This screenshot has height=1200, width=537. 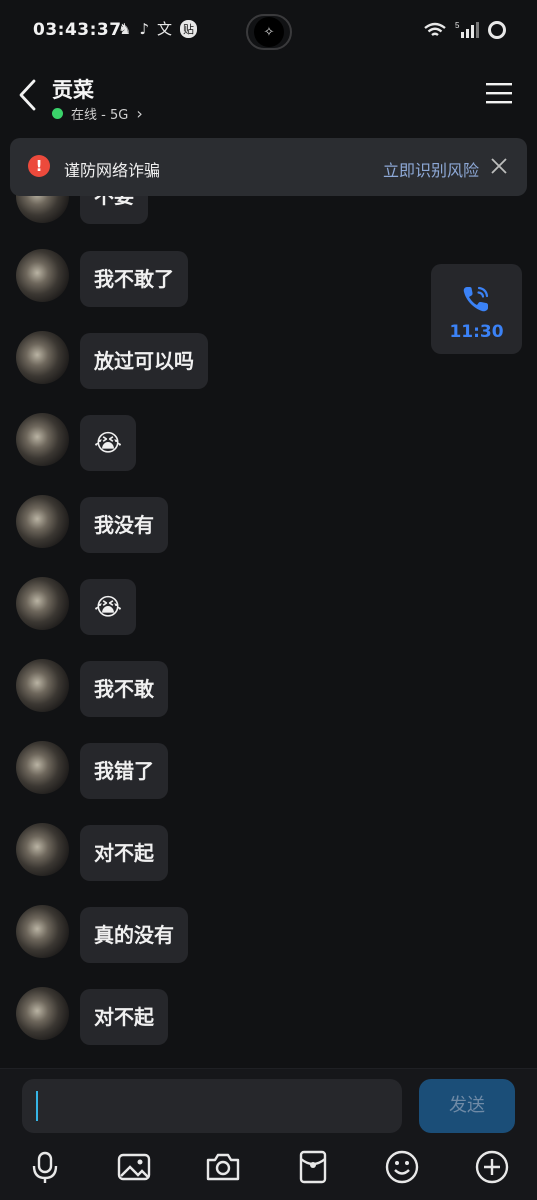 I want to click on red-packet-icon, so click(x=313, y=1167).